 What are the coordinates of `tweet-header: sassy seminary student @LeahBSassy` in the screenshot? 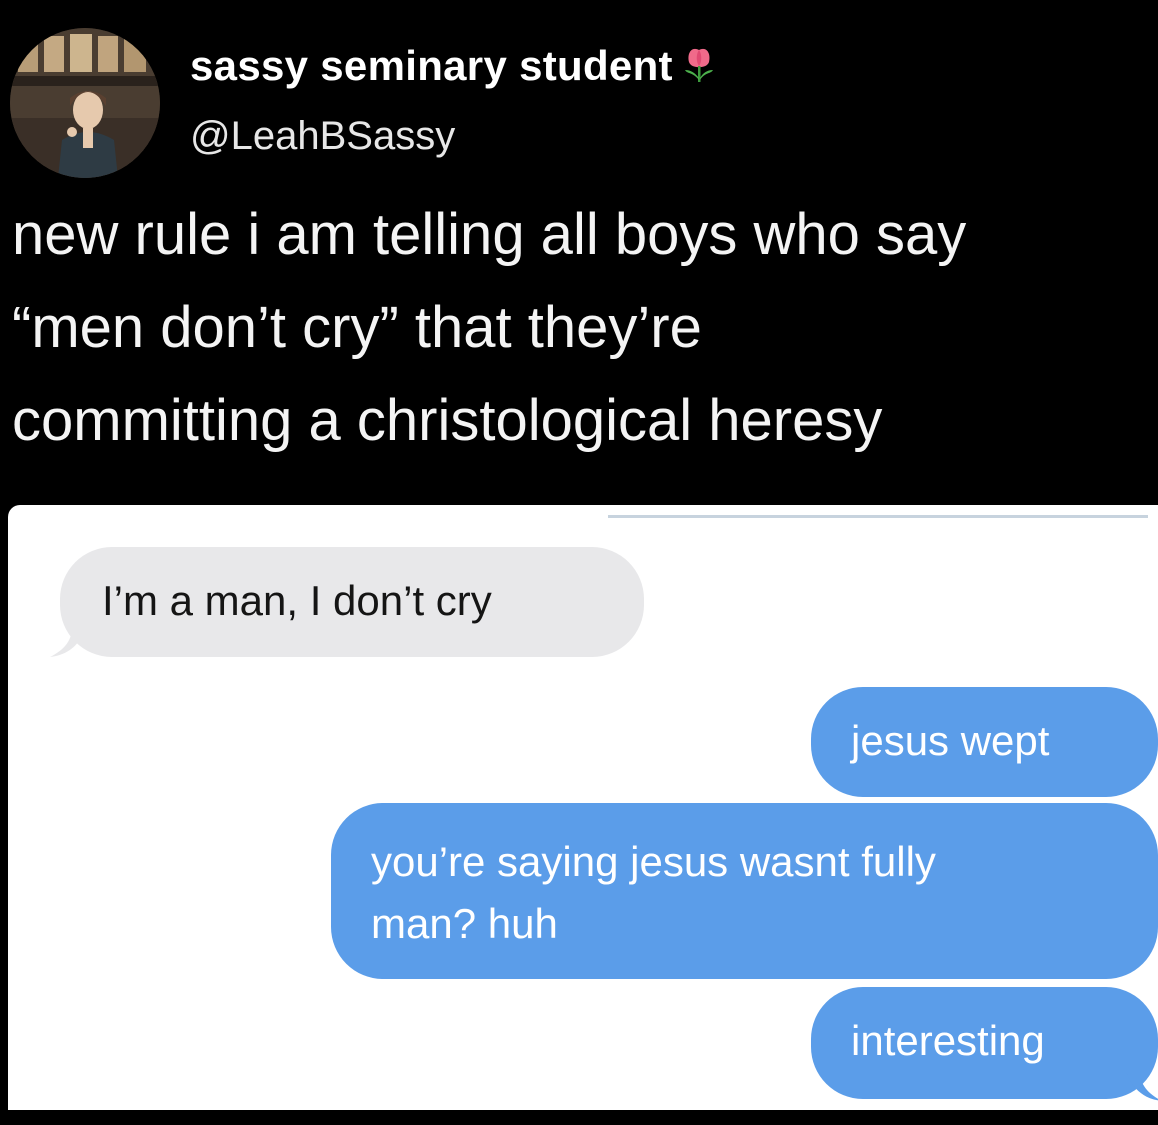 It's located at (580, 103).